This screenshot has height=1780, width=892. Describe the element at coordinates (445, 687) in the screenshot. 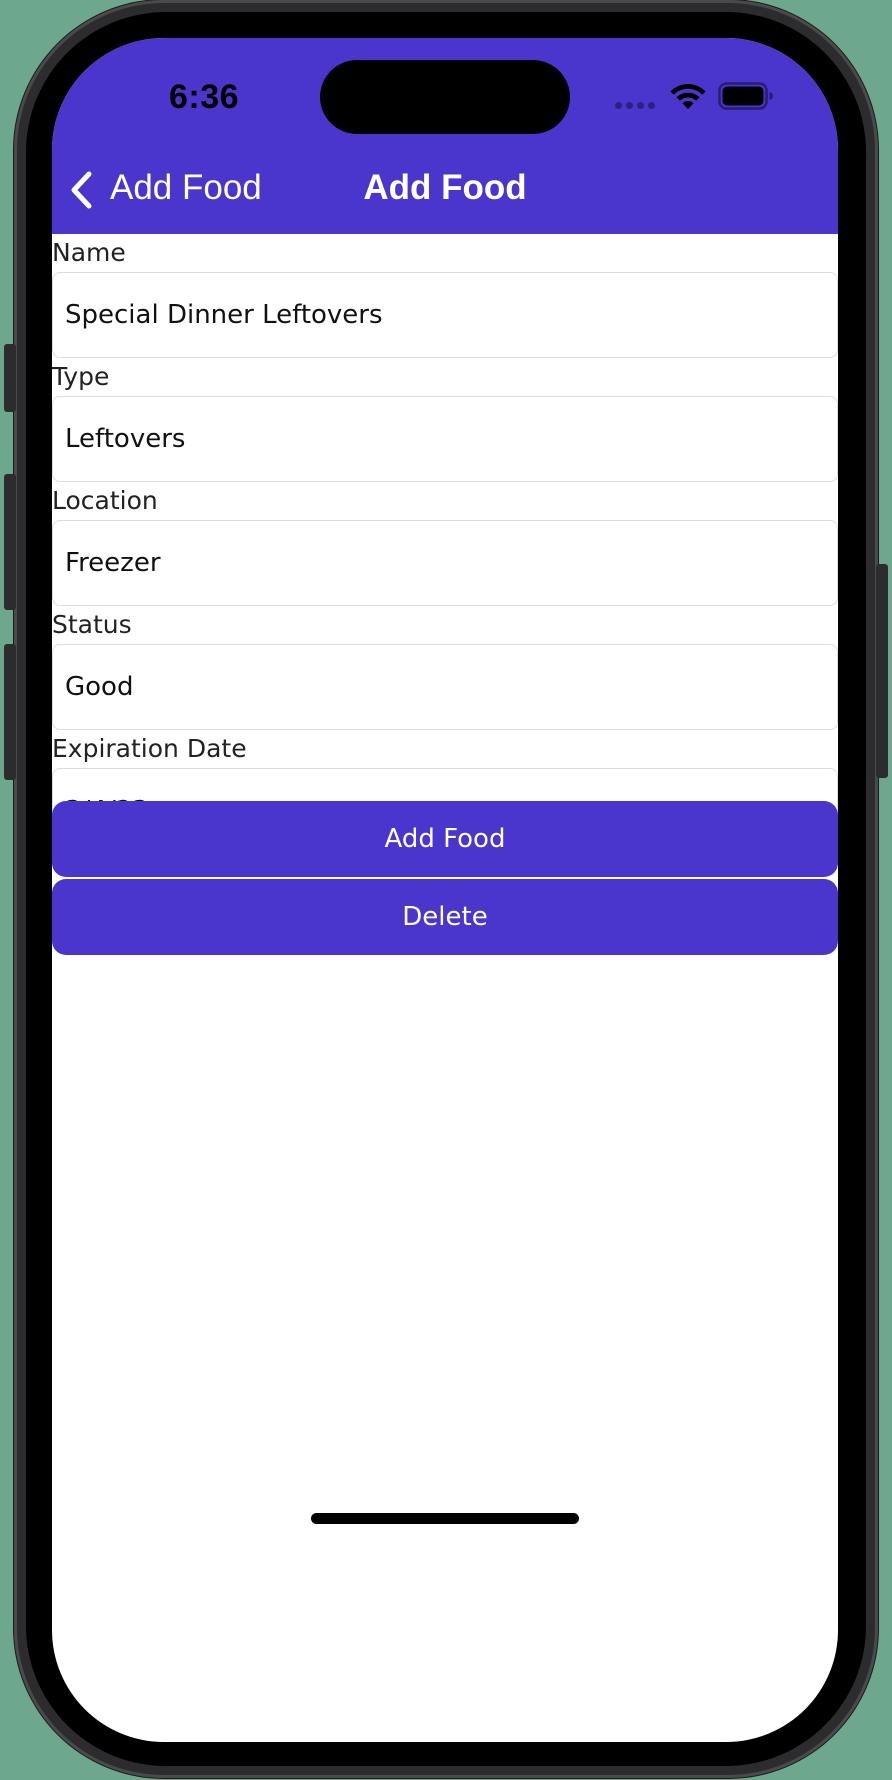

I see `status-field: Good` at that location.